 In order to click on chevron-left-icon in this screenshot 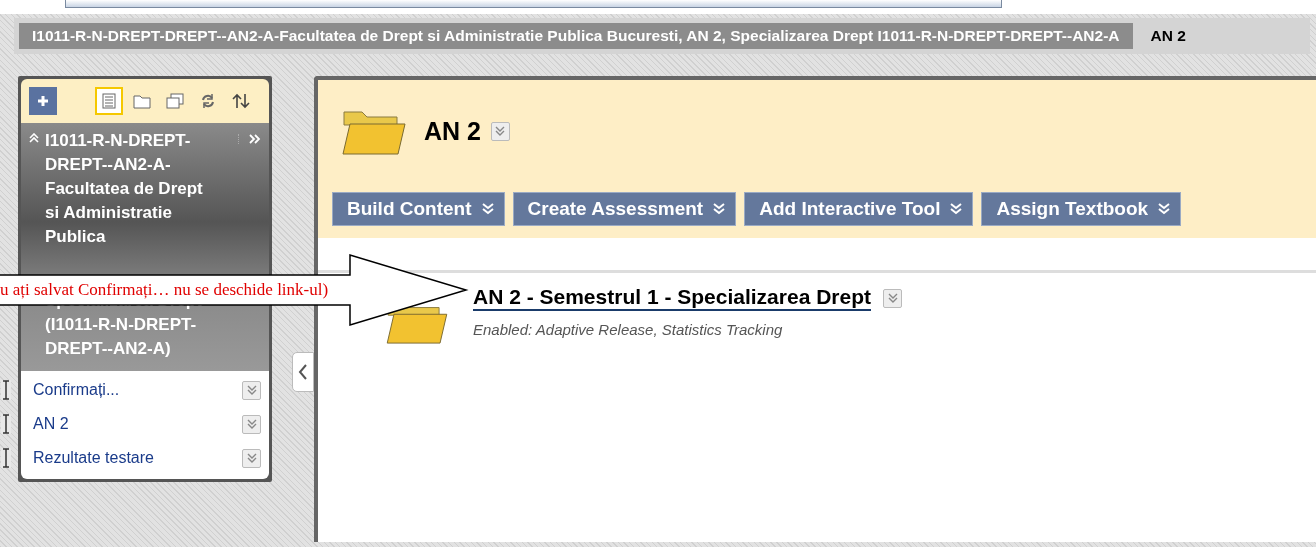, I will do `click(303, 372)`.